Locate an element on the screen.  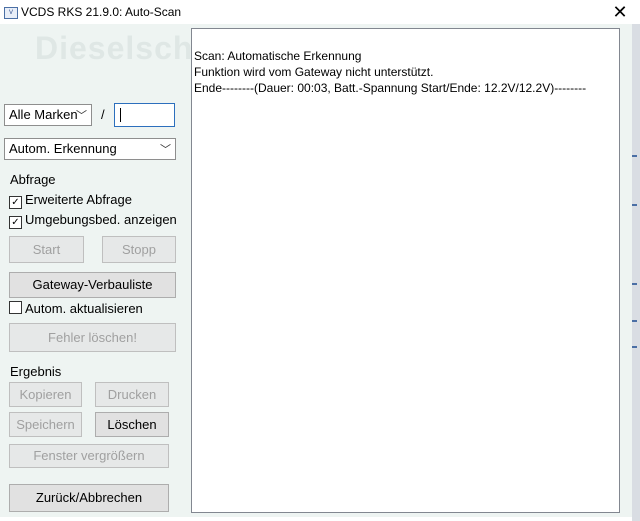
address-input is located at coordinates (144, 115).